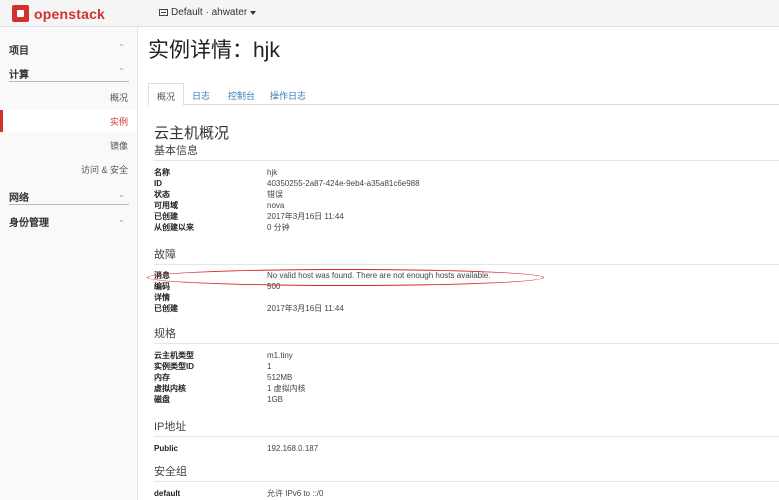  I want to click on info-key: 可用域, so click(166, 205).